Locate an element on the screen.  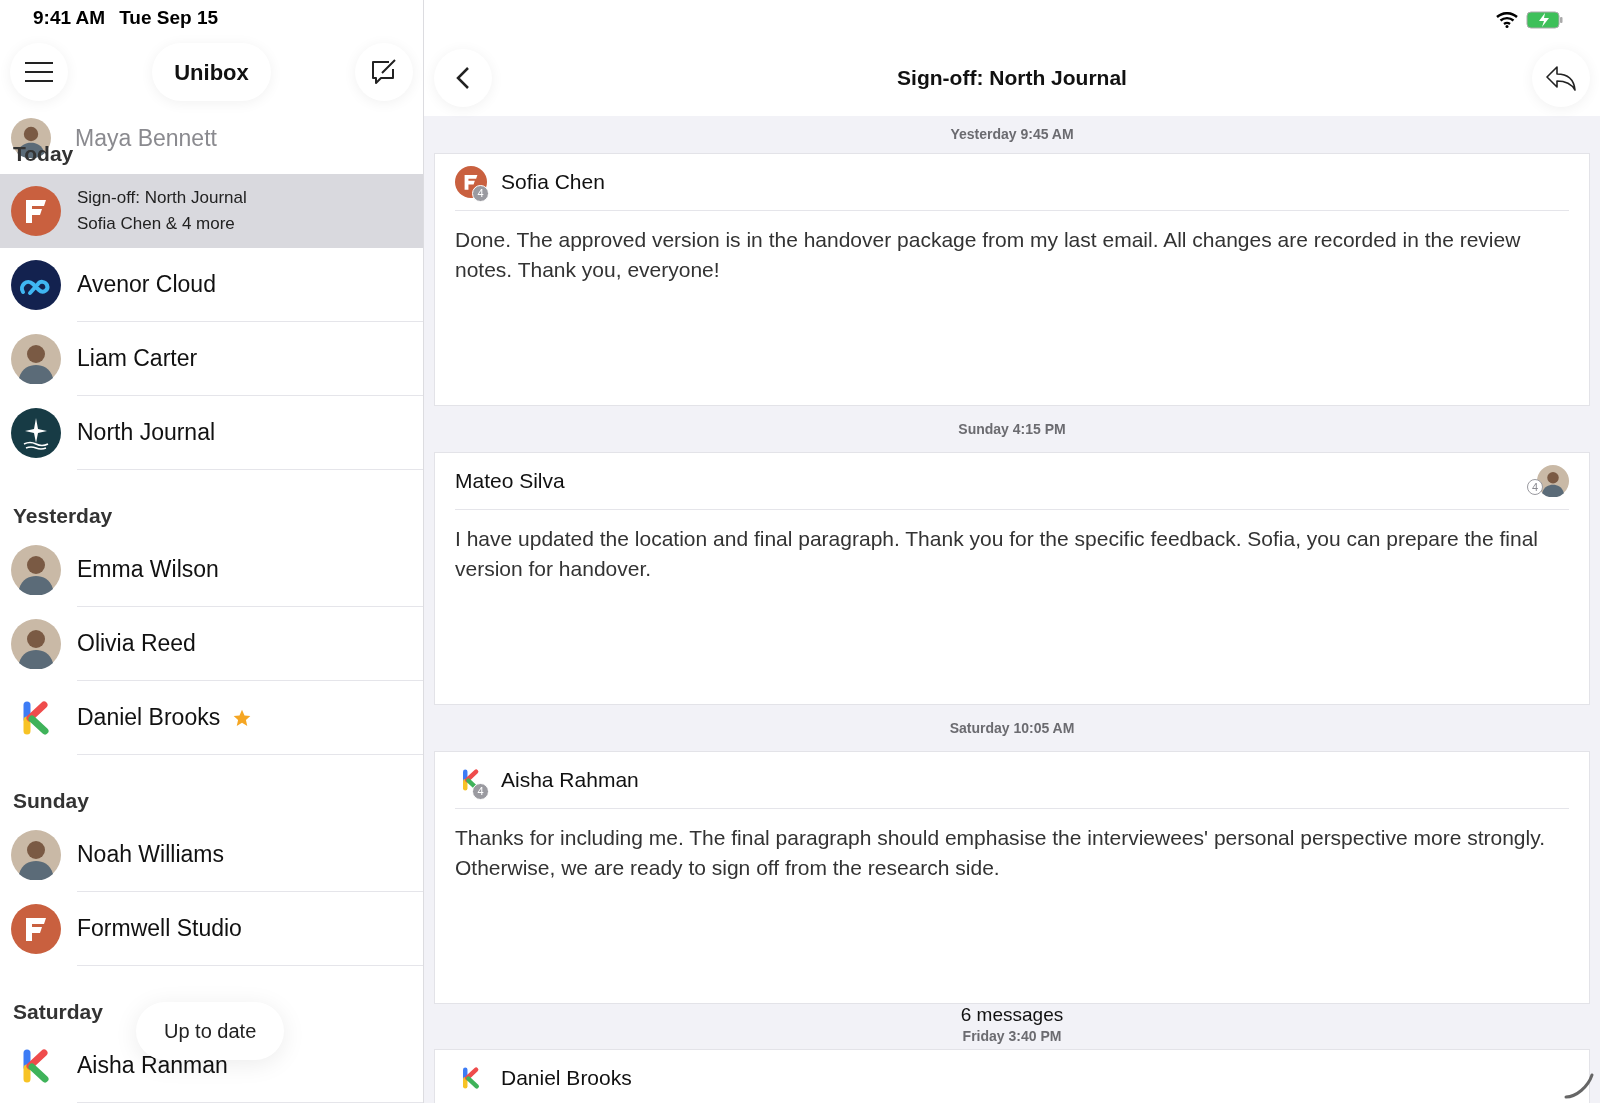
section-heading: Today is located at coordinates (43, 153).